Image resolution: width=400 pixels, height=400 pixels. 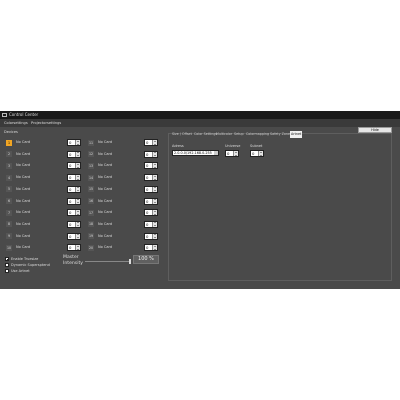 I want to click on master-intensity-slider, so click(x=108, y=261).